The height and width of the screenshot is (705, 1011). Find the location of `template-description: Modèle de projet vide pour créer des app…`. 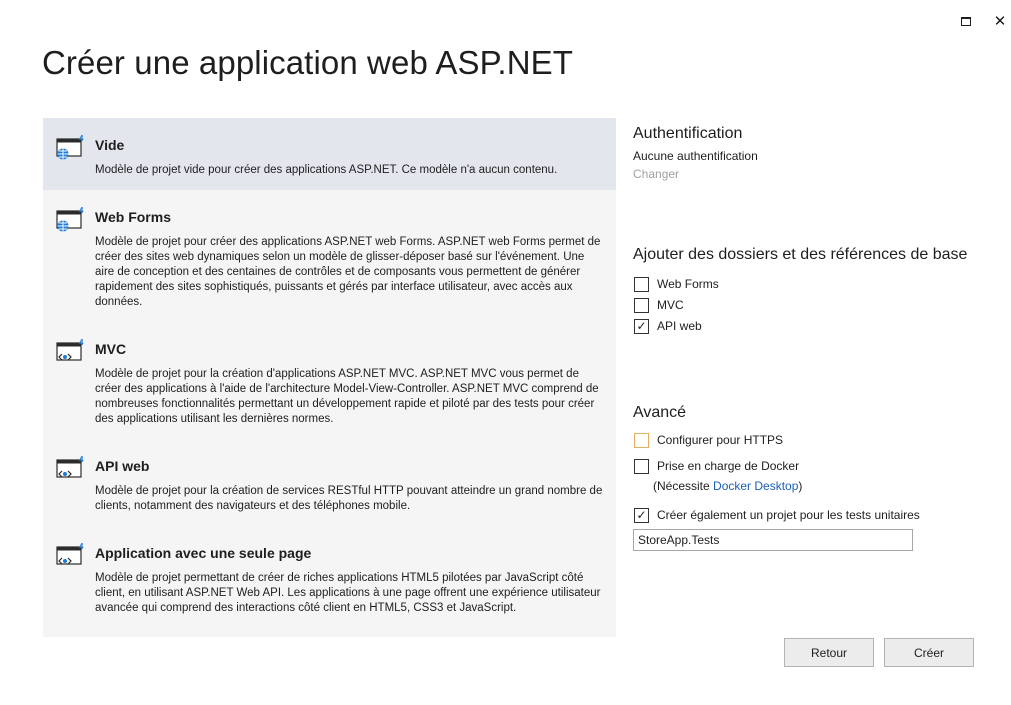

template-description: Modèle de projet vide pour créer des app… is located at coordinates (326, 170).